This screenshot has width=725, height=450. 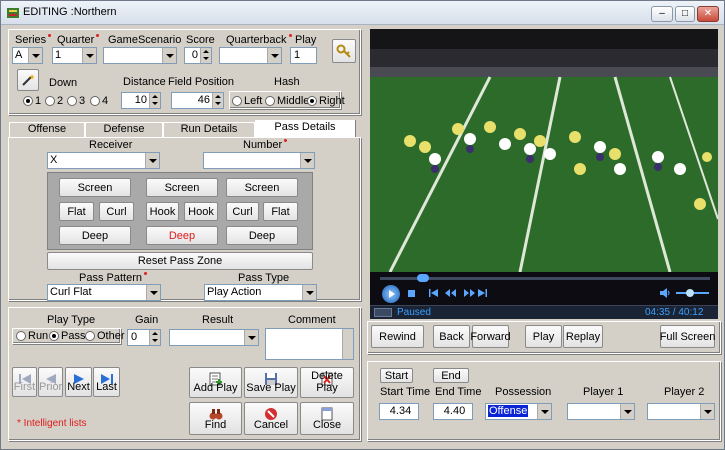 I want to click on zone-deep-middle: Deep, so click(x=182, y=235).